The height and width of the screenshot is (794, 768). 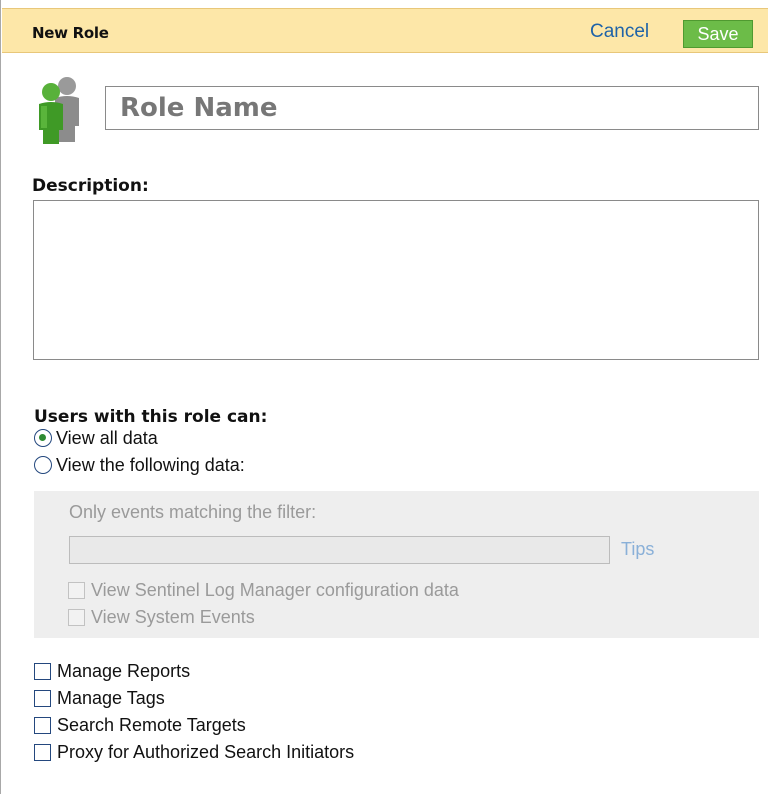 I want to click on radio-label: View all data, so click(x=107, y=437).